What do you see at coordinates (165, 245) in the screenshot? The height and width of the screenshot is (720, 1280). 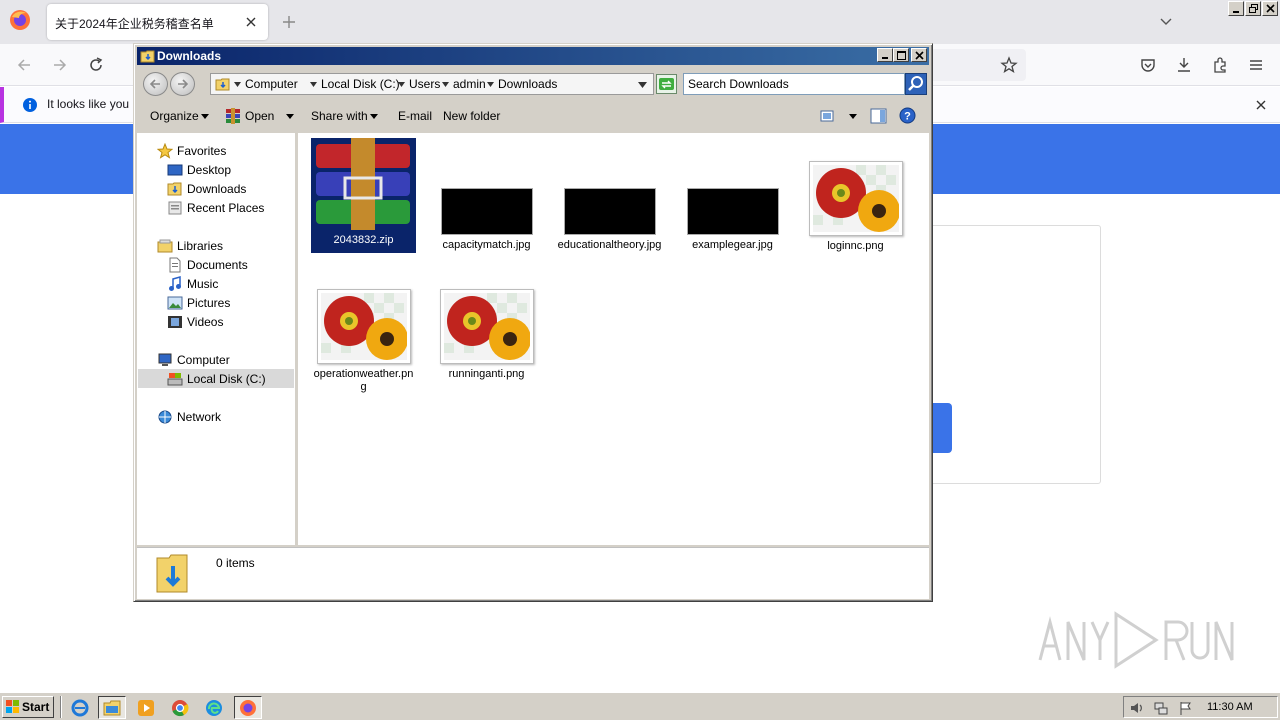 I see `libraries-icon` at bounding box center [165, 245].